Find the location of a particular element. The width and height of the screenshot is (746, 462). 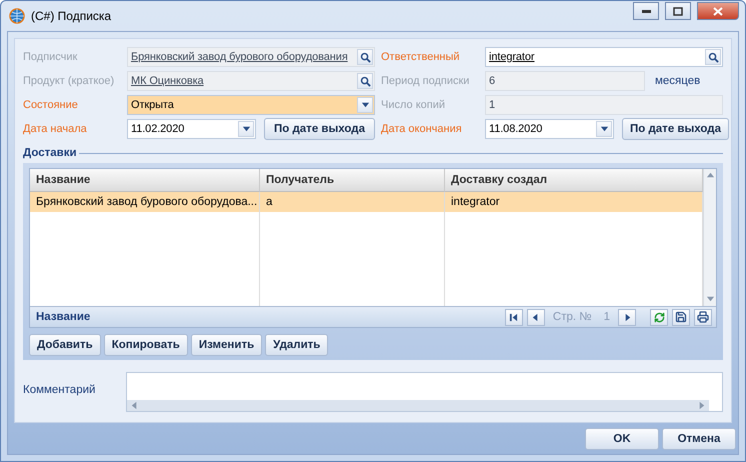

field-label: Продукт (краткое) is located at coordinates (69, 81).